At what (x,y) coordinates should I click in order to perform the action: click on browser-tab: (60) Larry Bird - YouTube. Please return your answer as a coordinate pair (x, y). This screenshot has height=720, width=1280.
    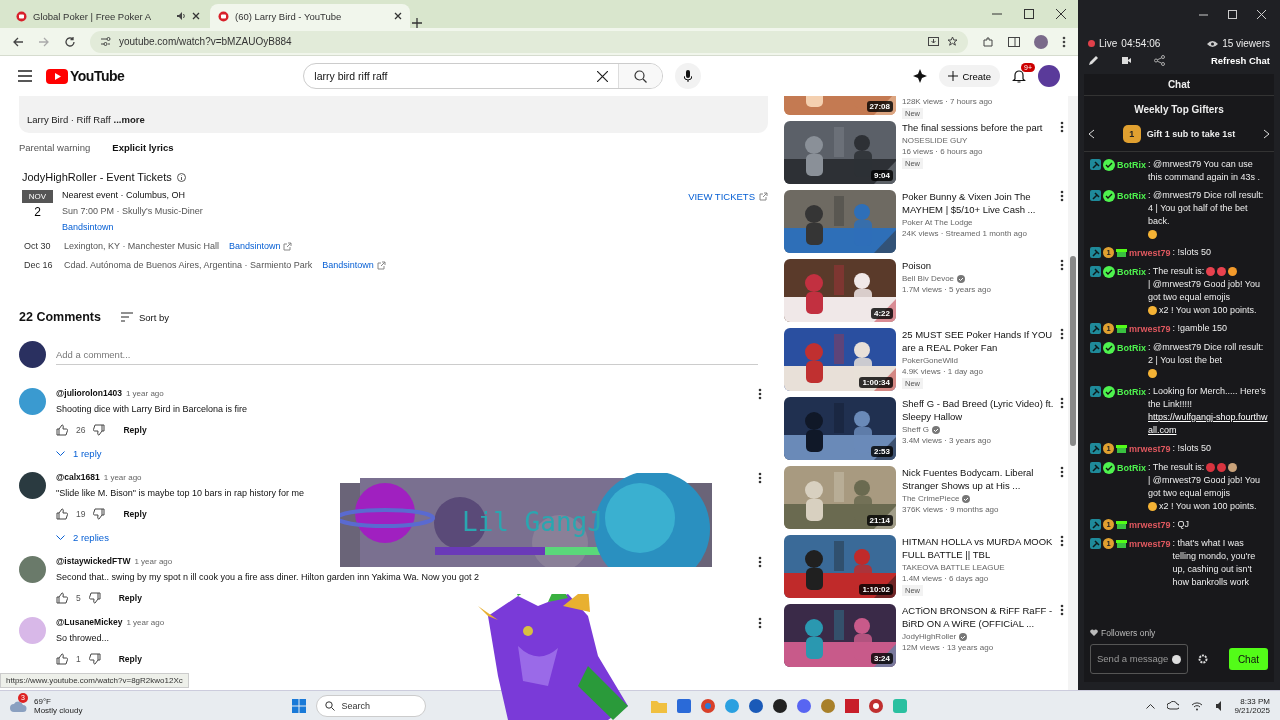
    Looking at the image, I should click on (310, 16).